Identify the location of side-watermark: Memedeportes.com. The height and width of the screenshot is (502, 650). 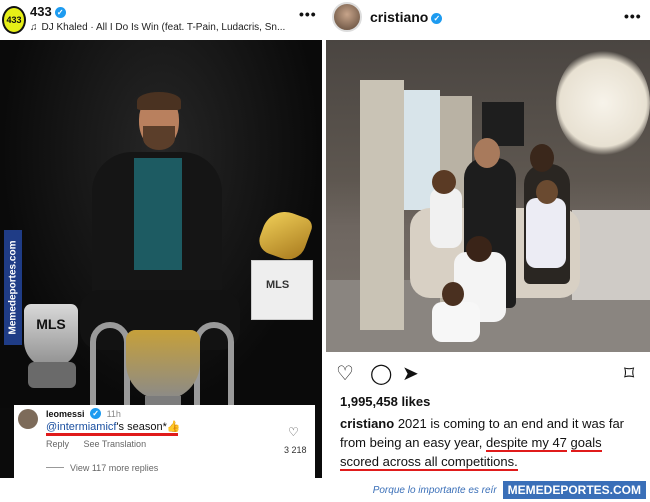
(13, 287).